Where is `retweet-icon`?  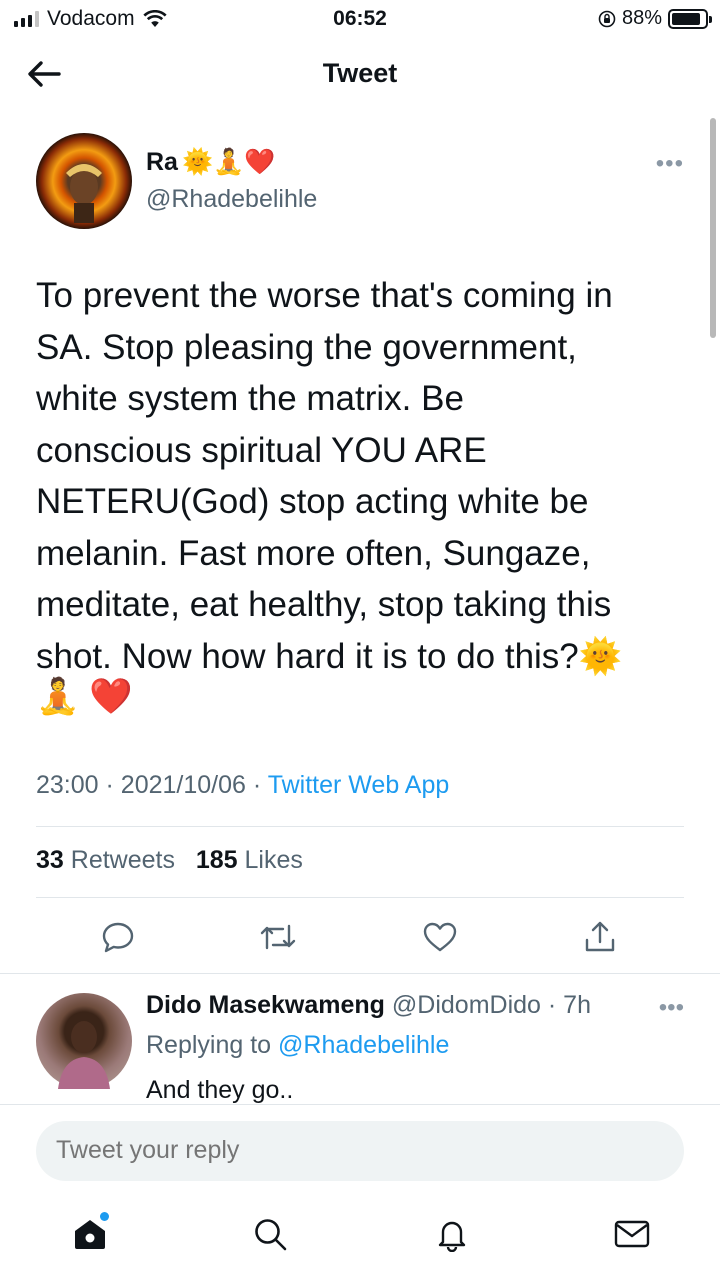 retweet-icon is located at coordinates (278, 937).